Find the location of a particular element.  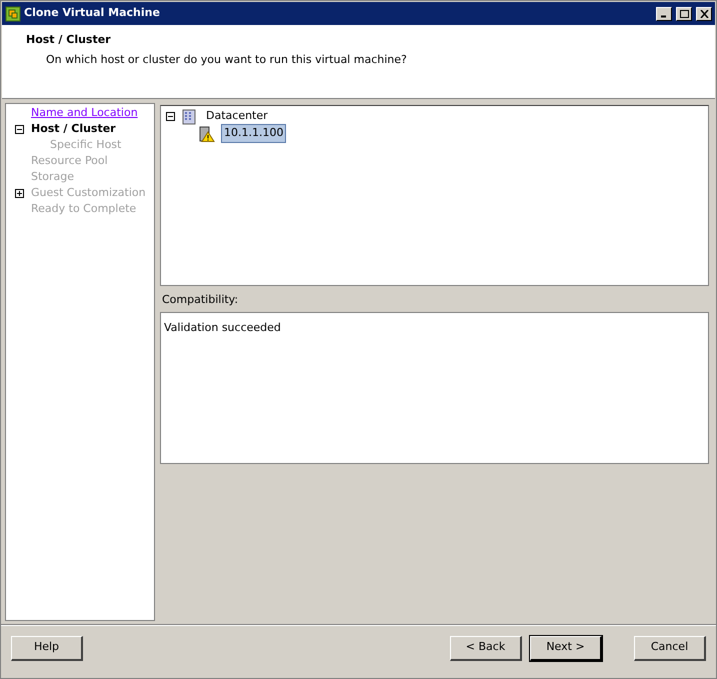

maximize-icon is located at coordinates (684, 14).